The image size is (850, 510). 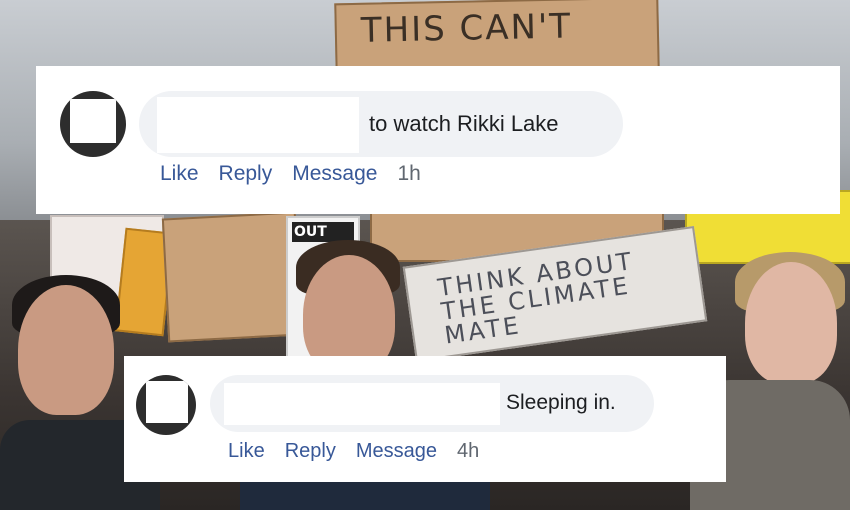 I want to click on comment-timestamp: 4h, so click(x=468, y=451).